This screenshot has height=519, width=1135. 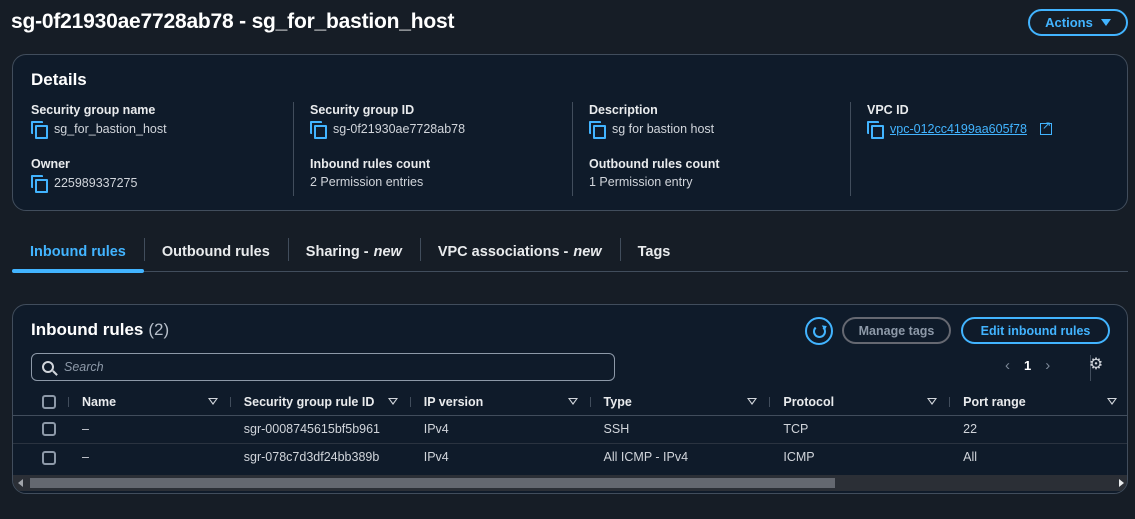 What do you see at coordinates (970, 429) in the screenshot?
I see `port-range-value: 22` at bounding box center [970, 429].